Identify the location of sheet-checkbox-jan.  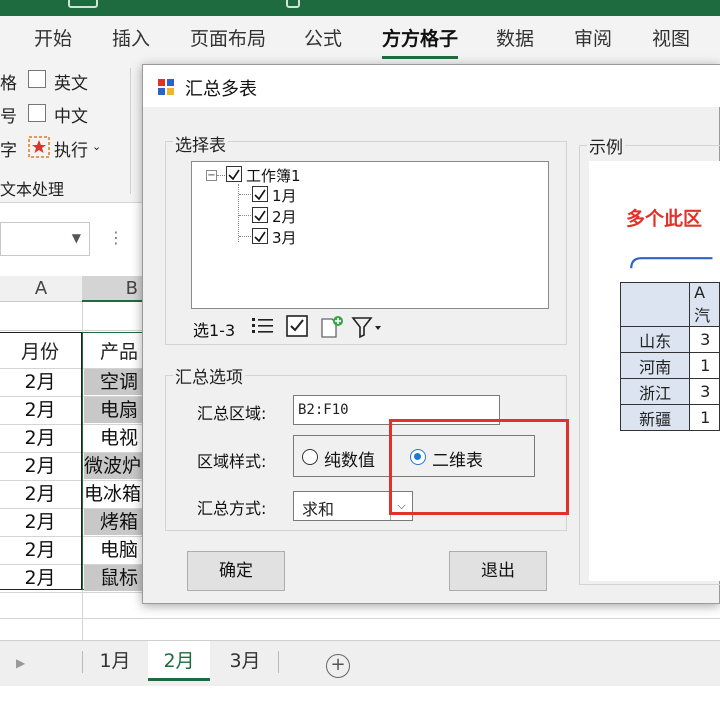
(260, 194).